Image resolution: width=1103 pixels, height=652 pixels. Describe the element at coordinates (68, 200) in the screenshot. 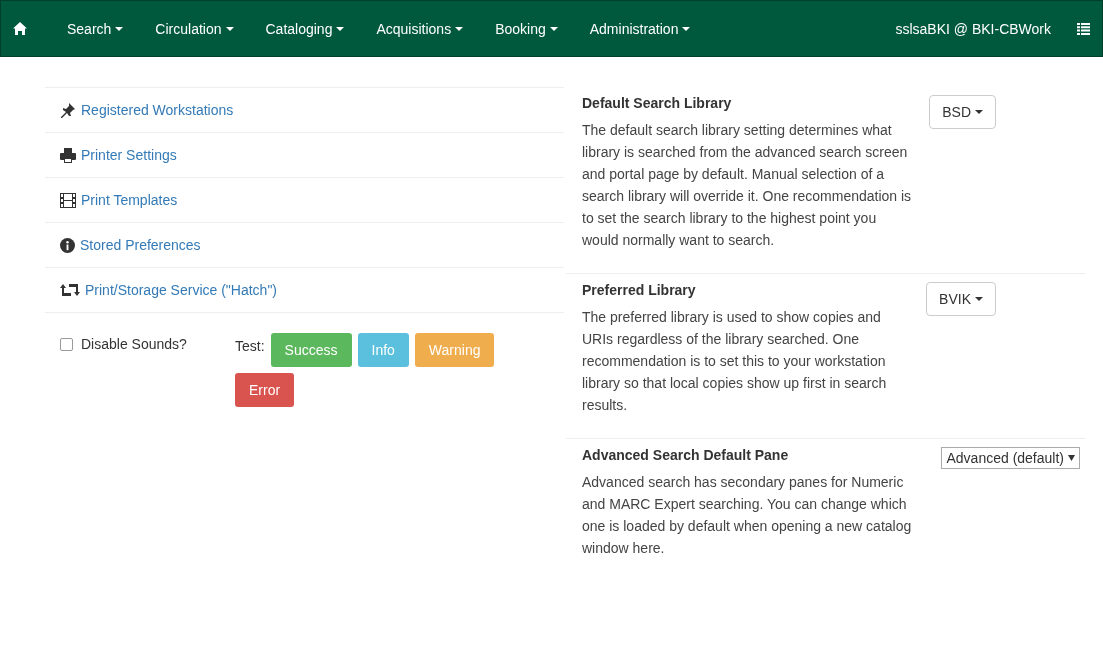

I see `film-icon` at that location.